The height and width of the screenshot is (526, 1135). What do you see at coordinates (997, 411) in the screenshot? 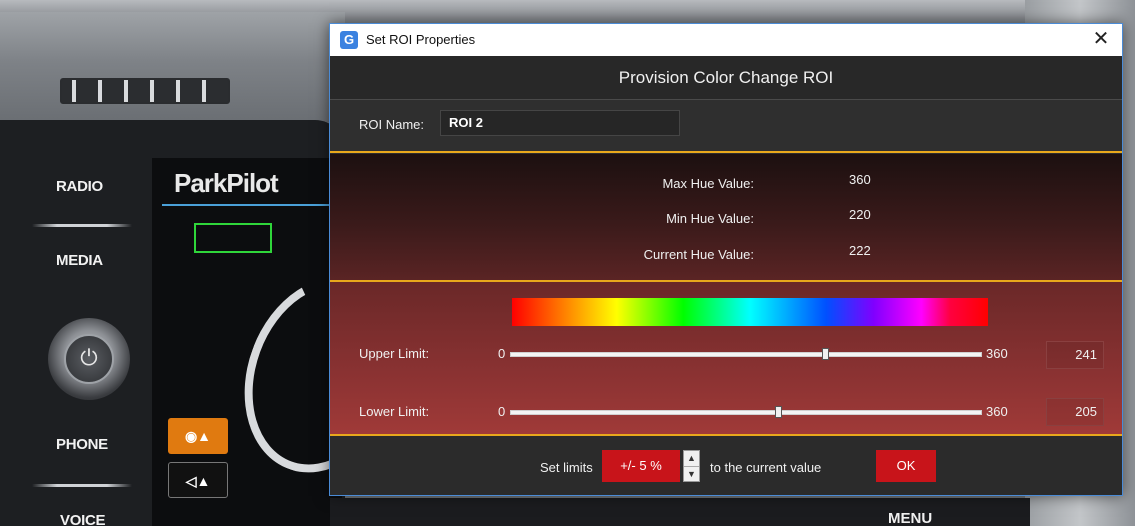
I see `lower-slider-max: 360` at bounding box center [997, 411].